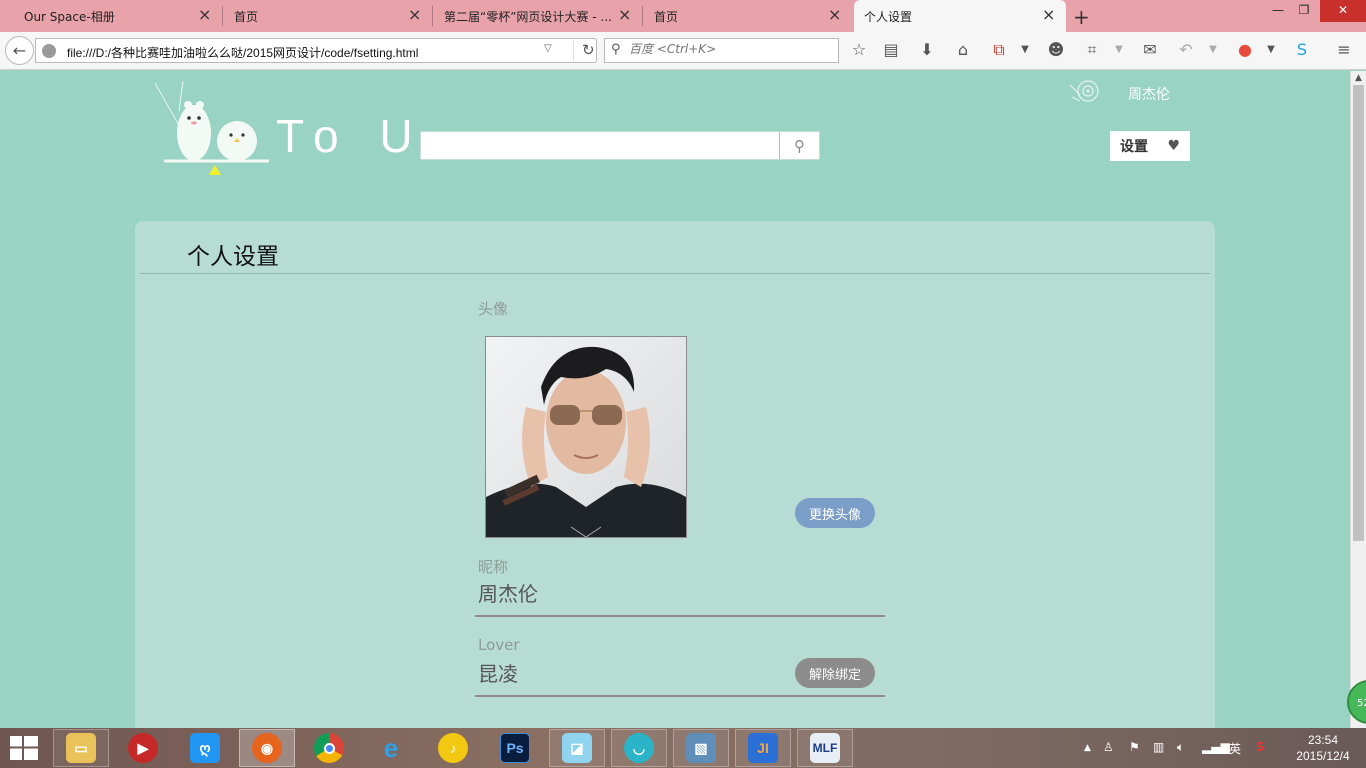  I want to click on network-icon: ▥, so click(1158, 747).